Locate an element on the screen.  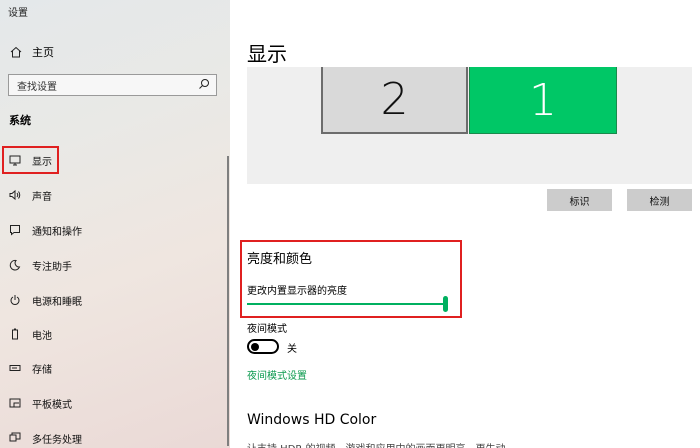
night-light-toggle is located at coordinates (263, 346).